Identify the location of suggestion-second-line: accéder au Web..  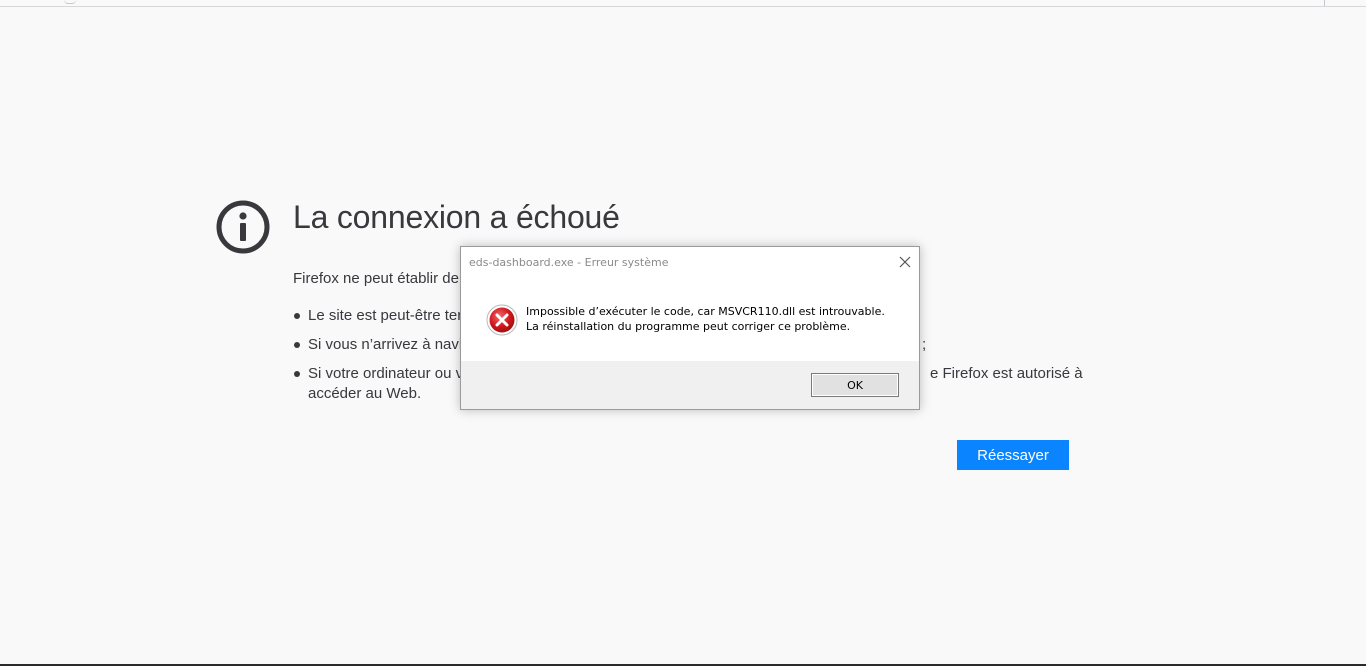
(365, 393).